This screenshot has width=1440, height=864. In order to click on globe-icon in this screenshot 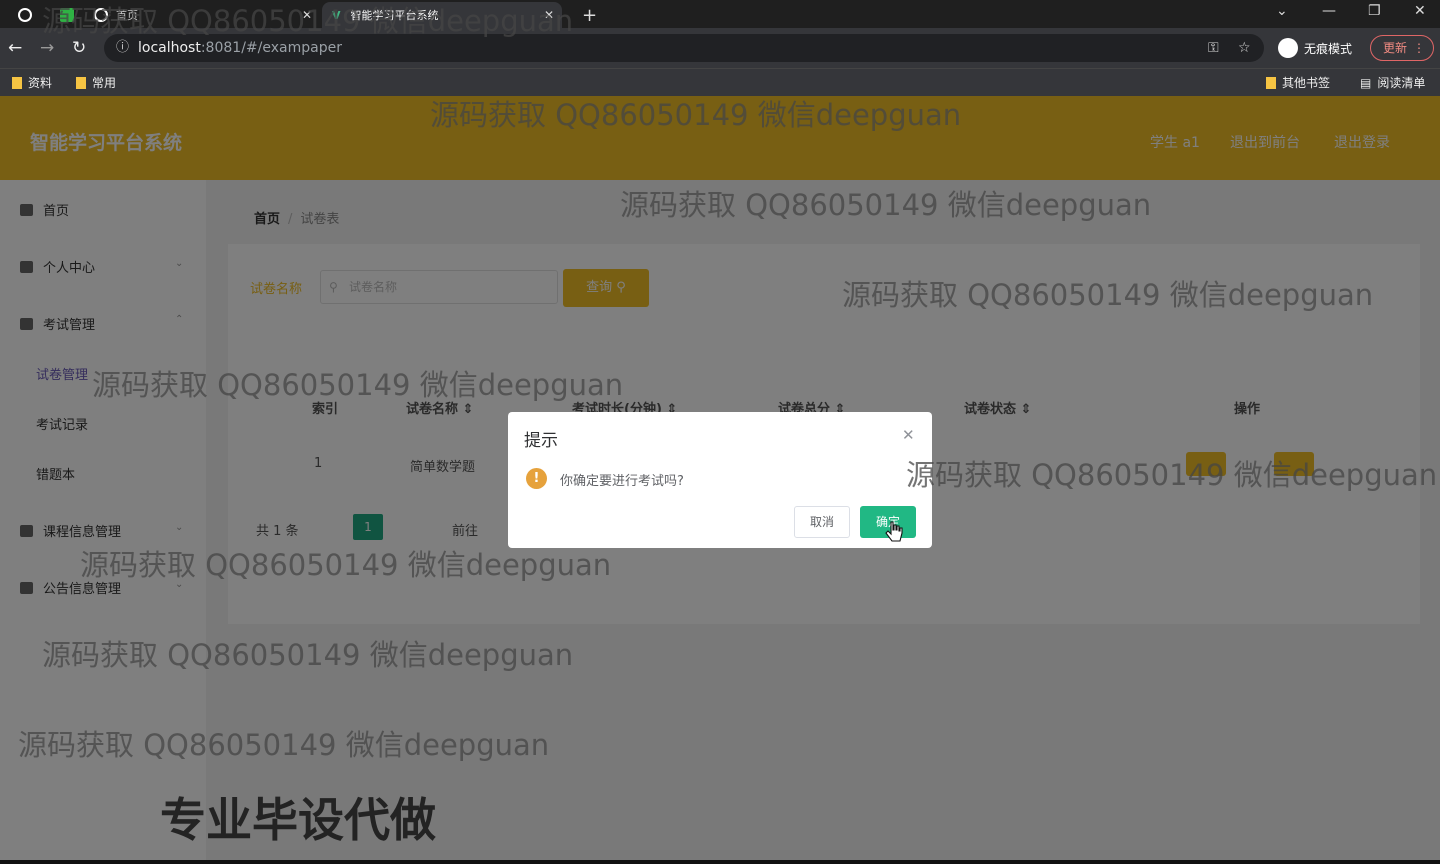, I will do `click(101, 15)`.